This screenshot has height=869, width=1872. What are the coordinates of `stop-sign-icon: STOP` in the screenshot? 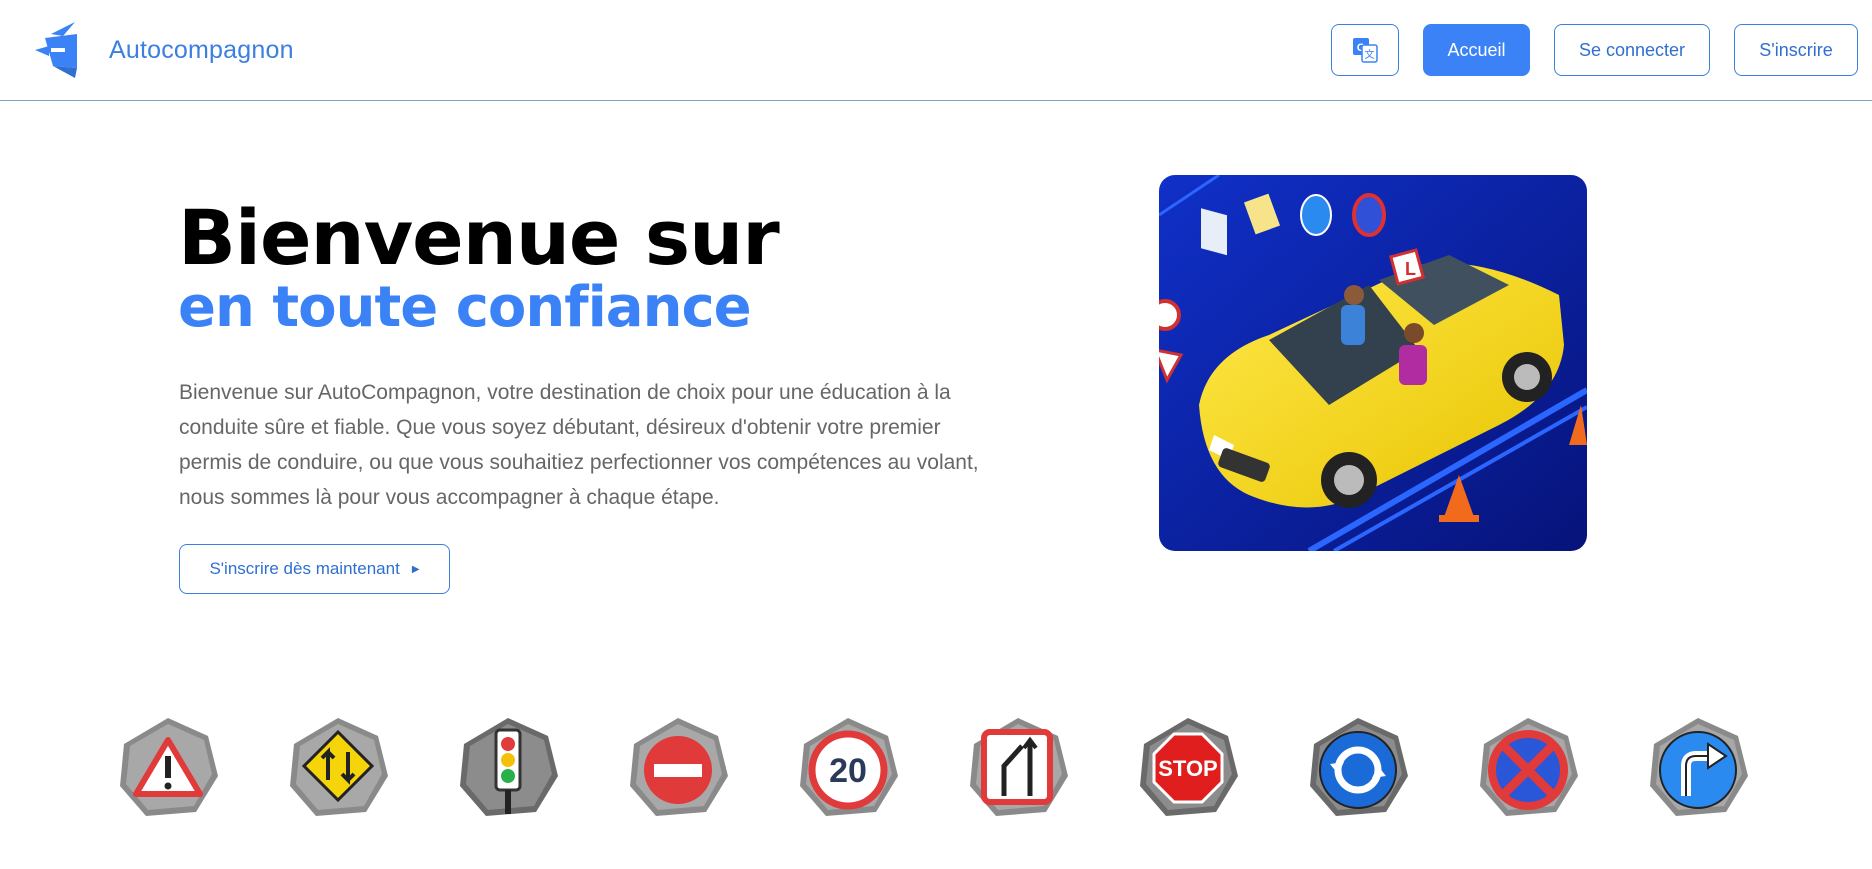 It's located at (1188, 768).